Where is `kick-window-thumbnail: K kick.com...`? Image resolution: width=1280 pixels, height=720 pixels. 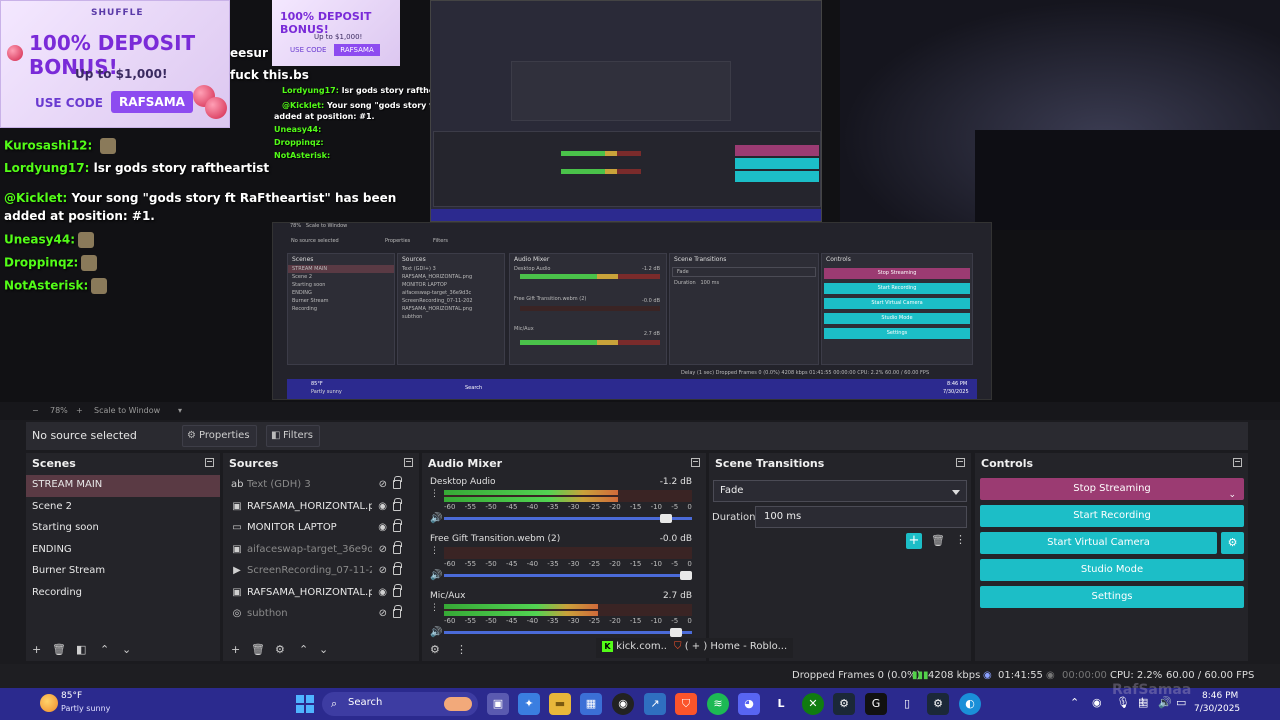
kick-window-thumbnail: K kick.com... is located at coordinates (636, 648).